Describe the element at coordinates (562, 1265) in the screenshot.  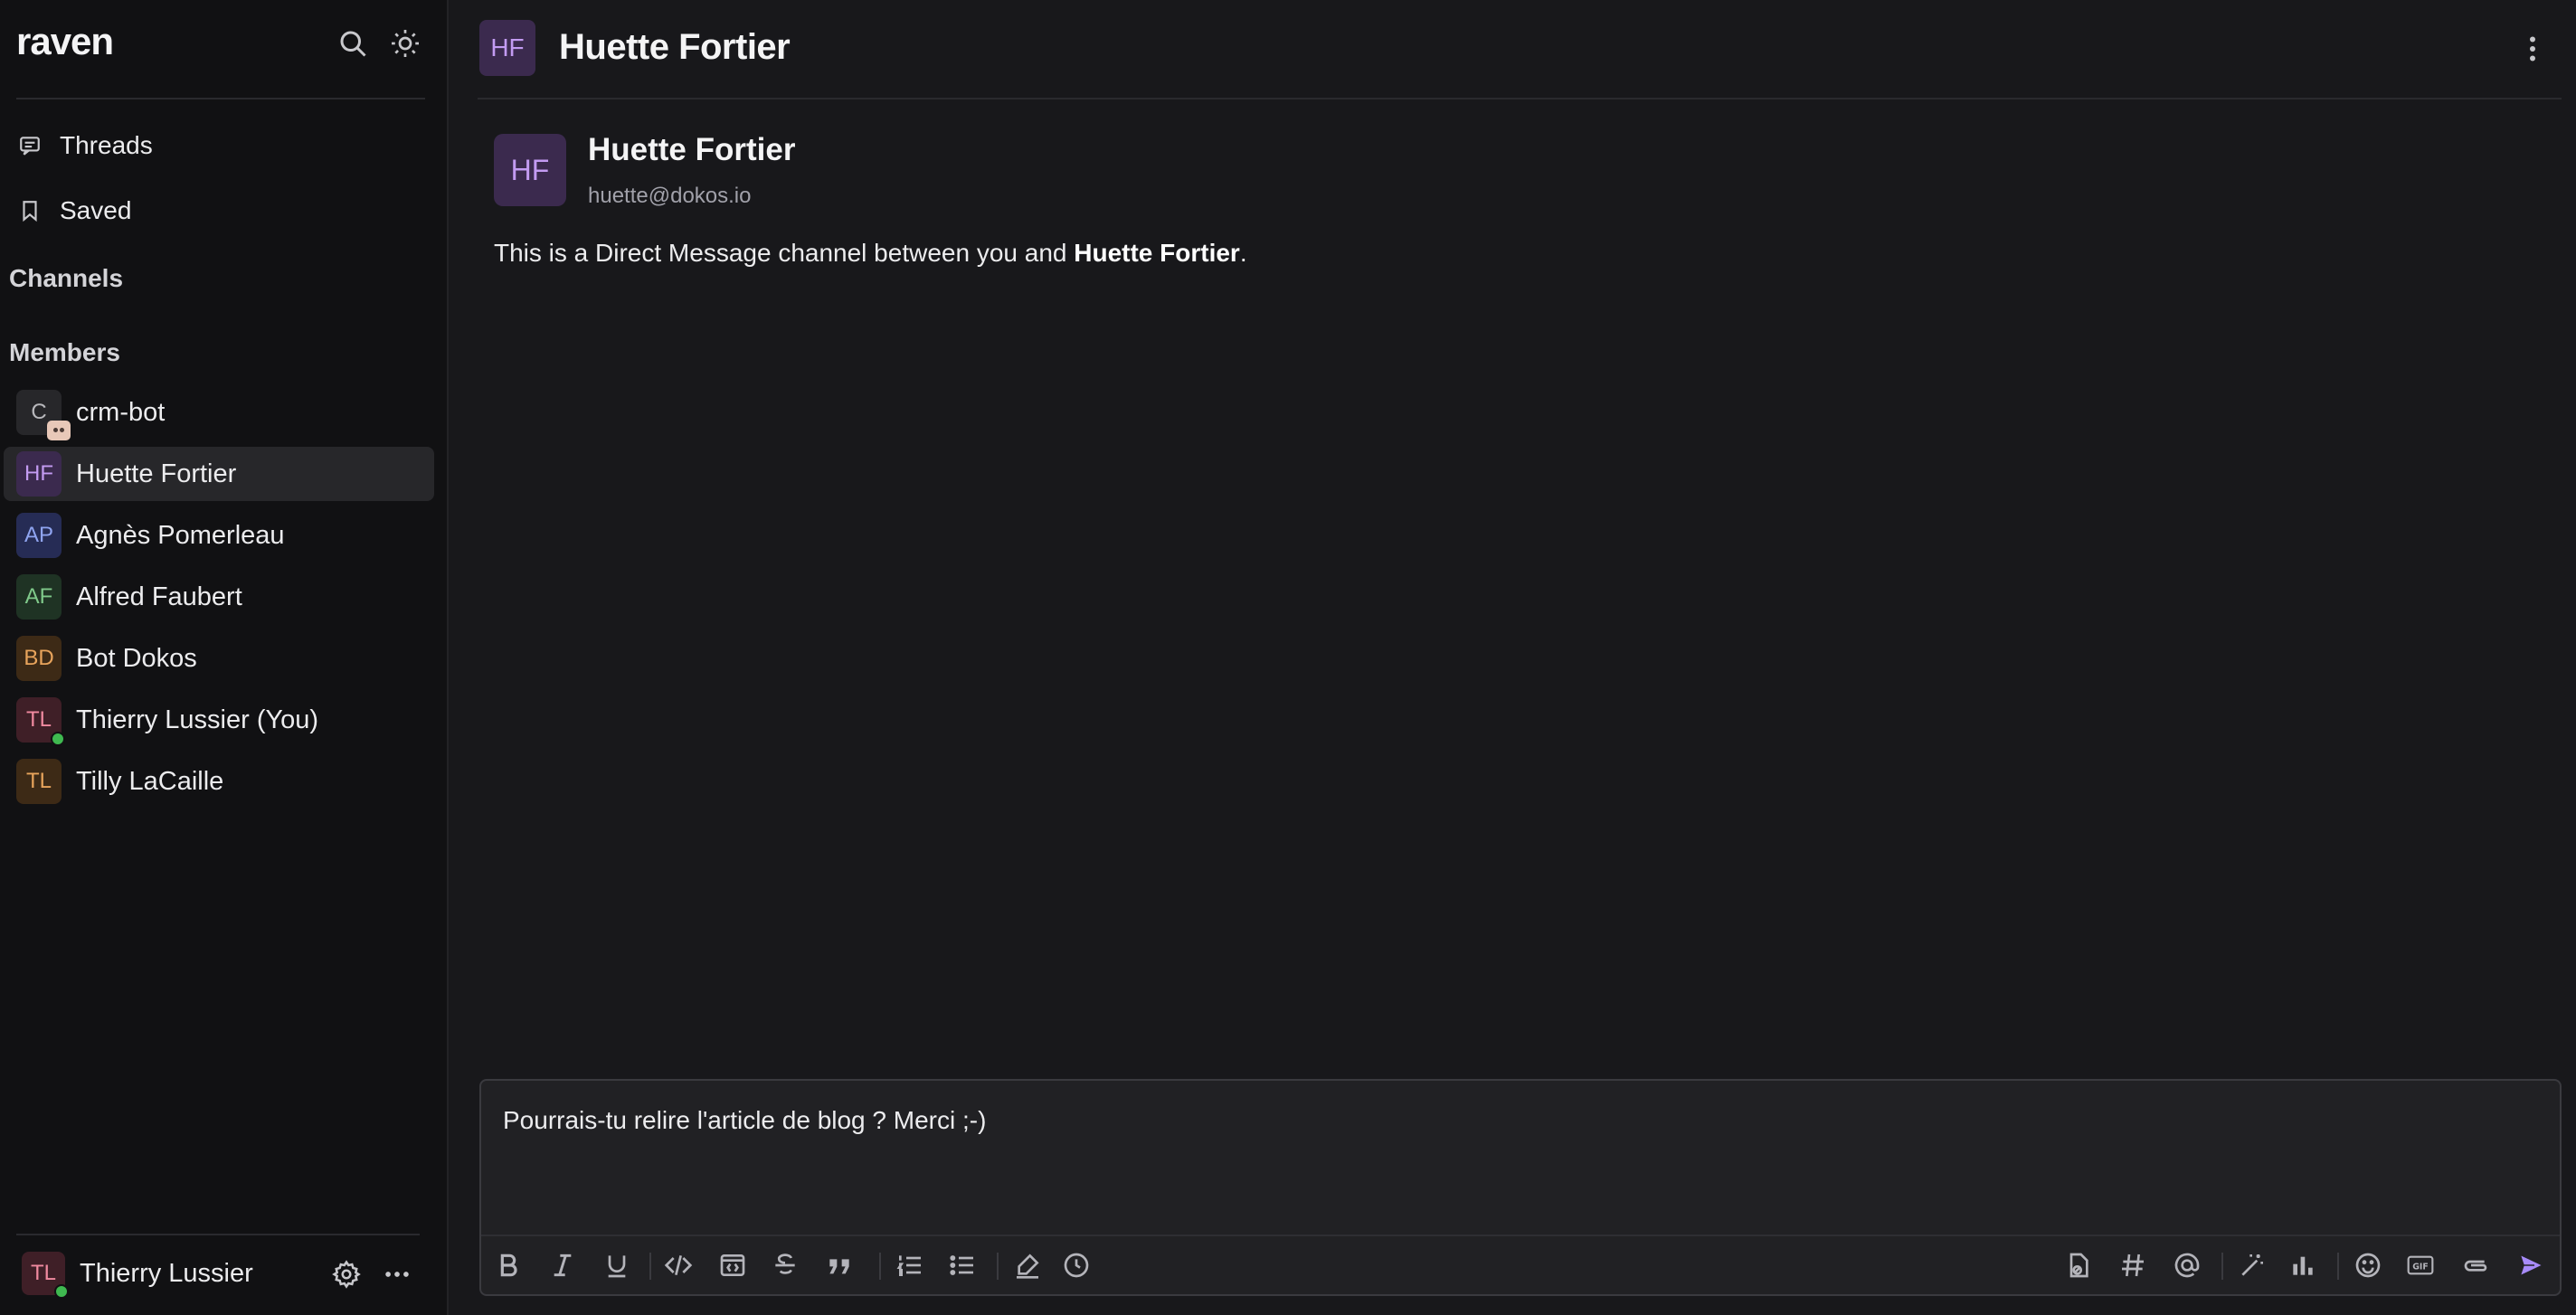
I see `italic-icon` at that location.